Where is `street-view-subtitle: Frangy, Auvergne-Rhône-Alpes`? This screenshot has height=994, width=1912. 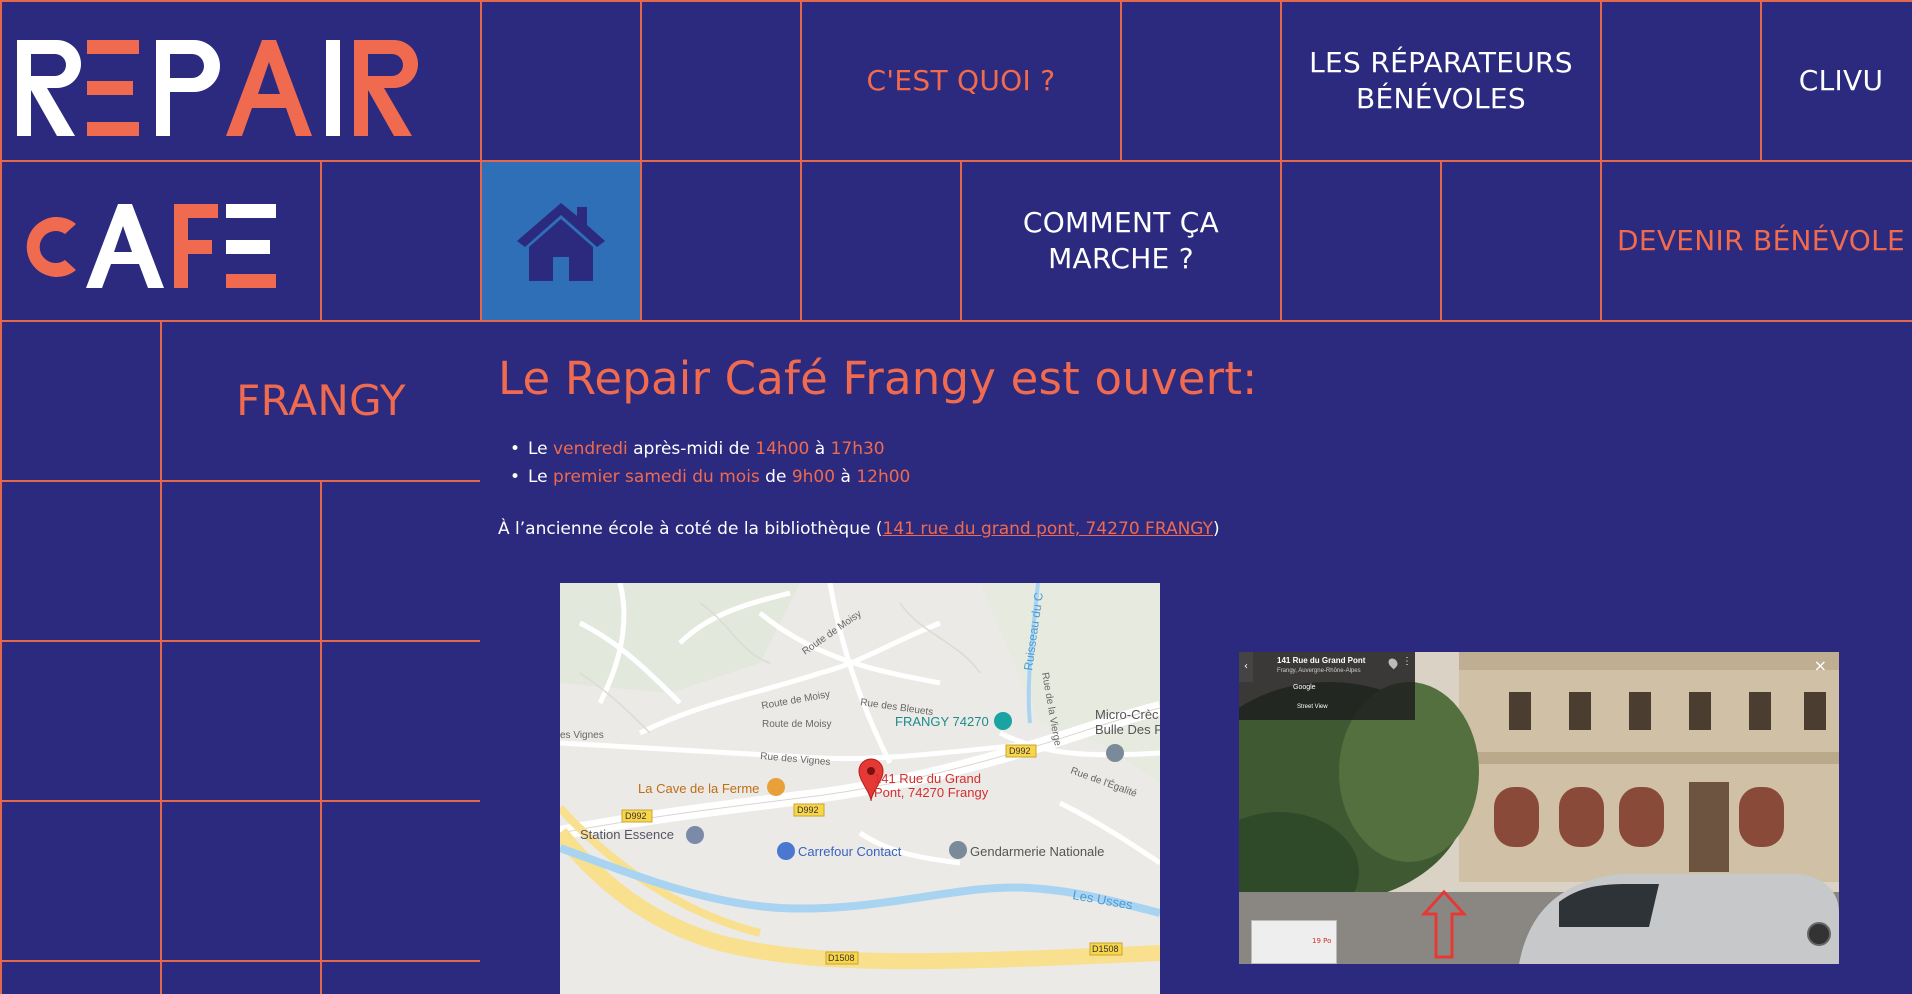 street-view-subtitle: Frangy, Auvergne-Rhône-Alpes is located at coordinates (1319, 671).